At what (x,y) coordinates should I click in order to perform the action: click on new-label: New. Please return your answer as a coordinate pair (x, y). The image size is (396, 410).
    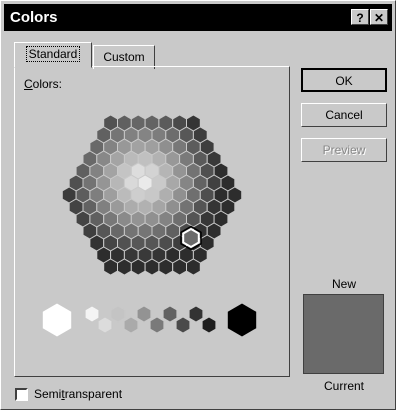
    Looking at the image, I should click on (343, 284).